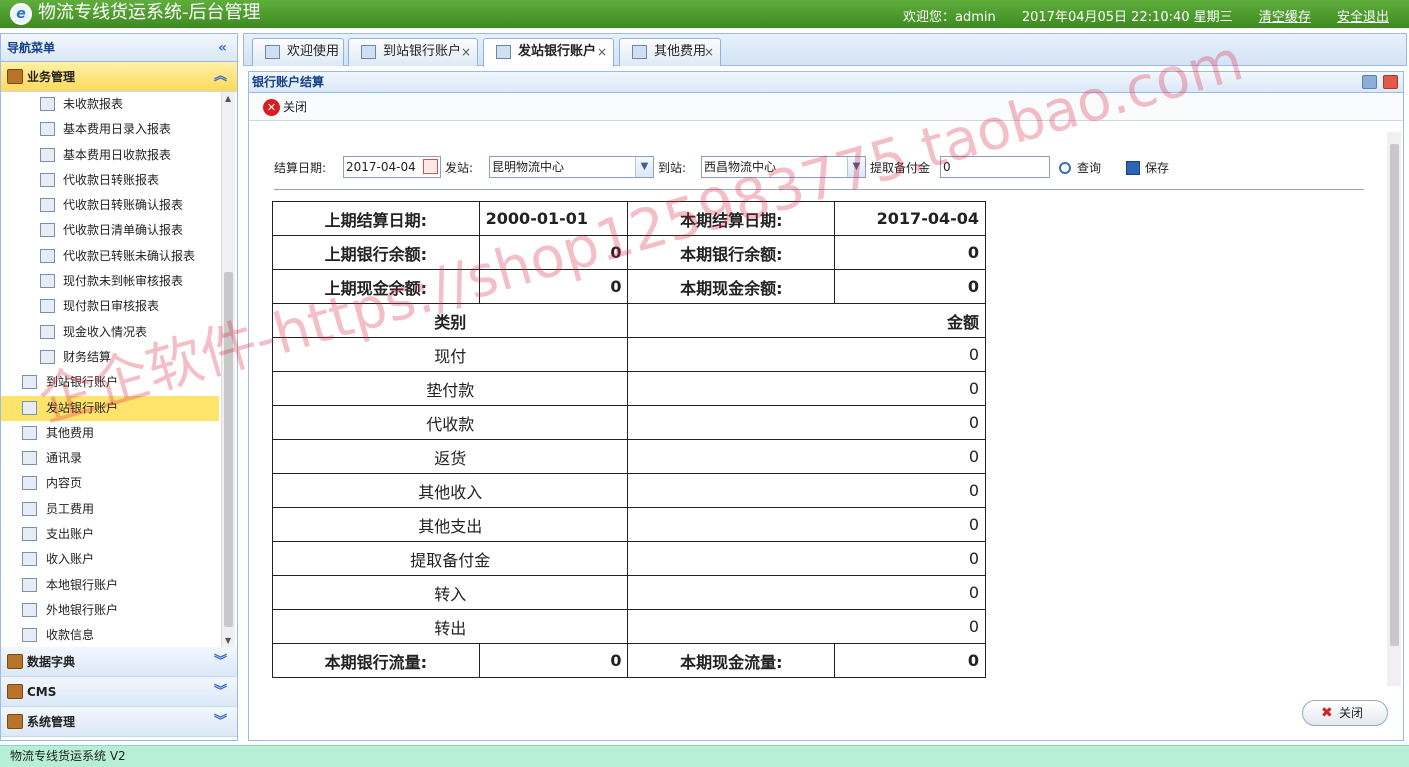  Describe the element at coordinates (119, 458) in the screenshot. I see `sidebar-item-contacts: 通讯录` at that location.